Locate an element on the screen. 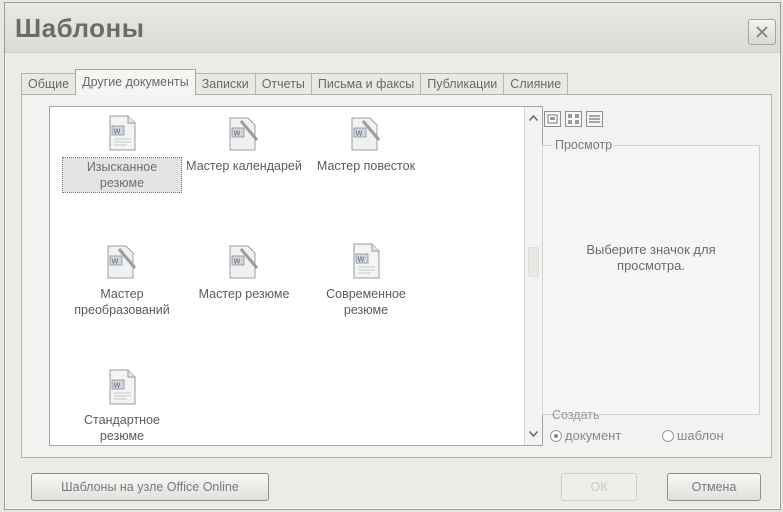 The image size is (783, 512). dialog-title: Шаблоны is located at coordinates (80, 28).